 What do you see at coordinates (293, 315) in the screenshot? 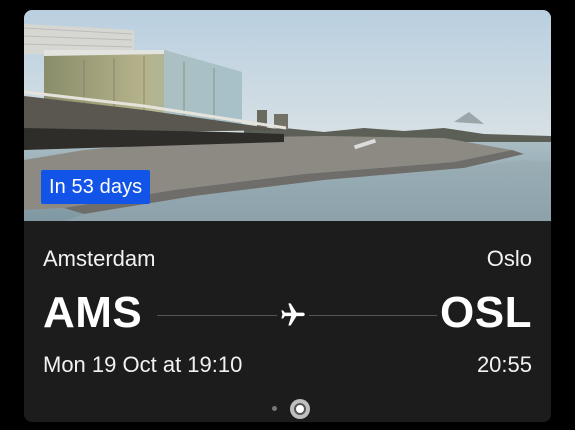
I see `airplane-icon` at bounding box center [293, 315].